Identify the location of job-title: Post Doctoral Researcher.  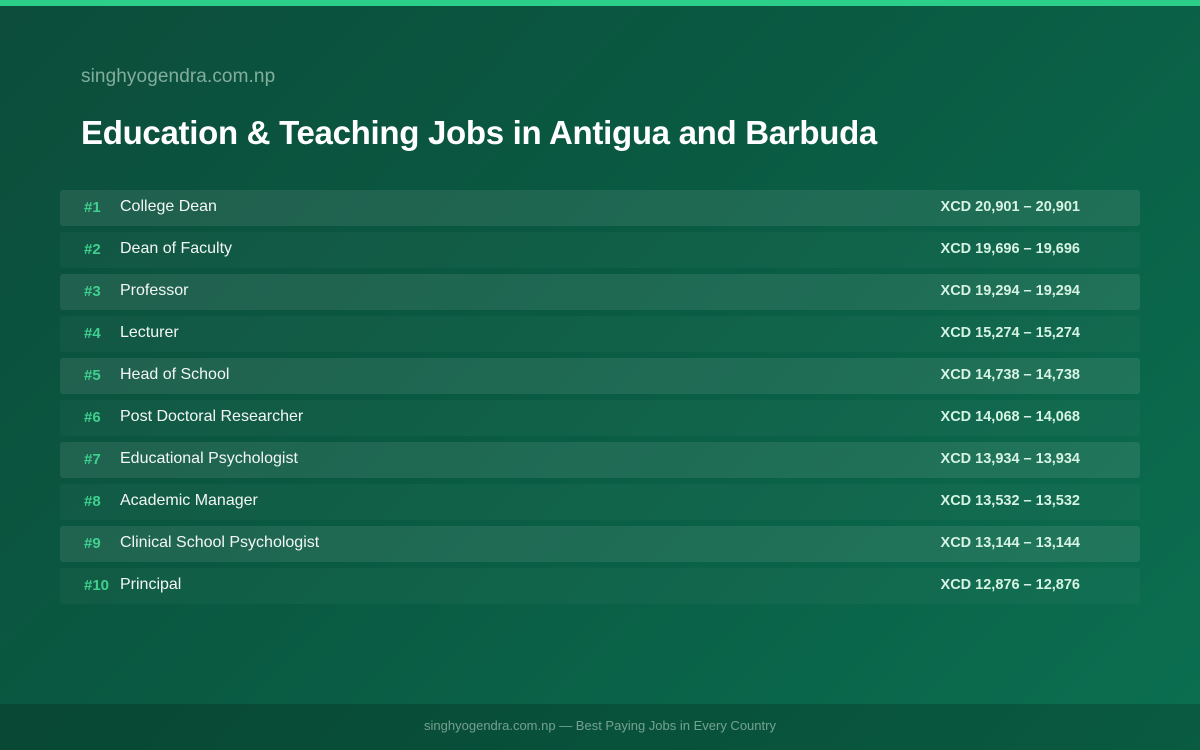
(212, 416).